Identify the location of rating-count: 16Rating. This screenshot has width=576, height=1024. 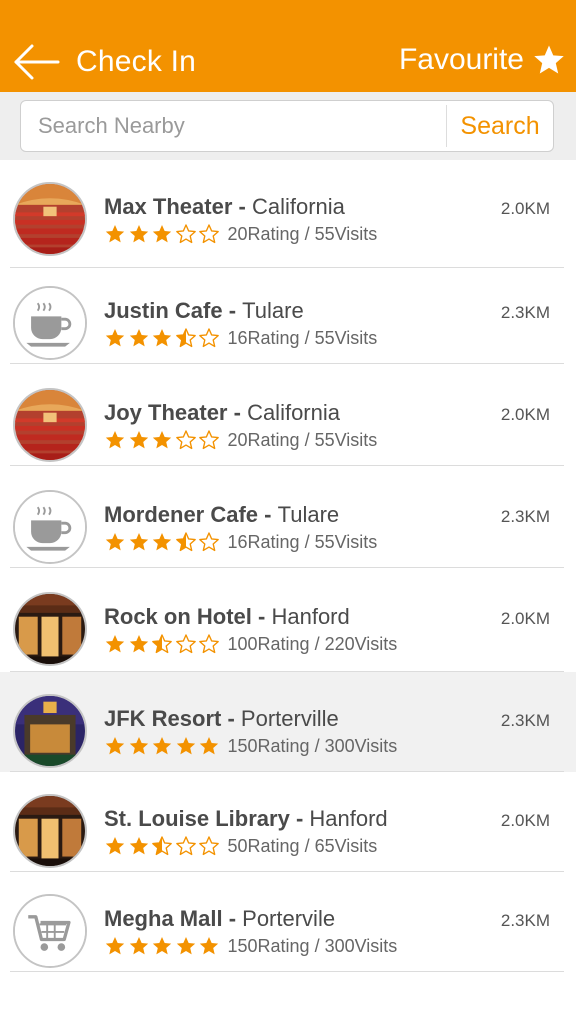
(263, 338).